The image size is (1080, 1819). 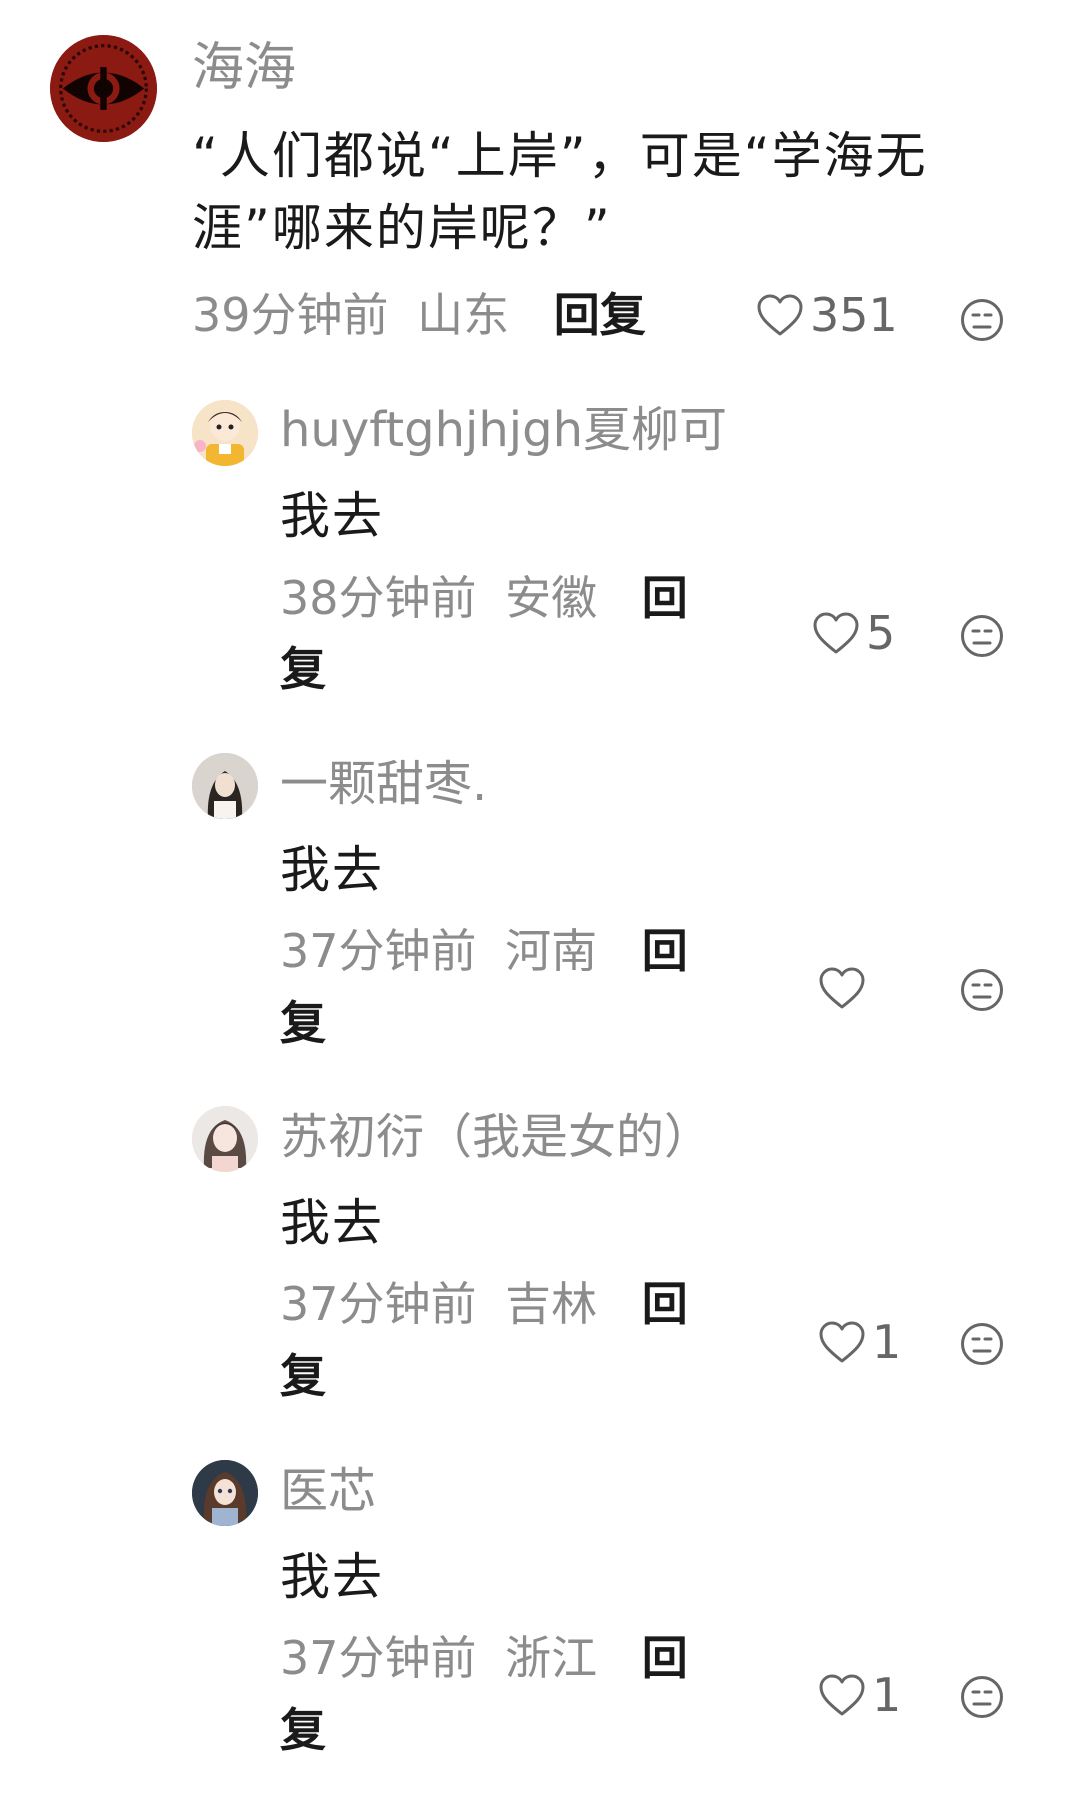 What do you see at coordinates (383, 784) in the screenshot?
I see `reply-username: 一颗甜枣.` at bounding box center [383, 784].